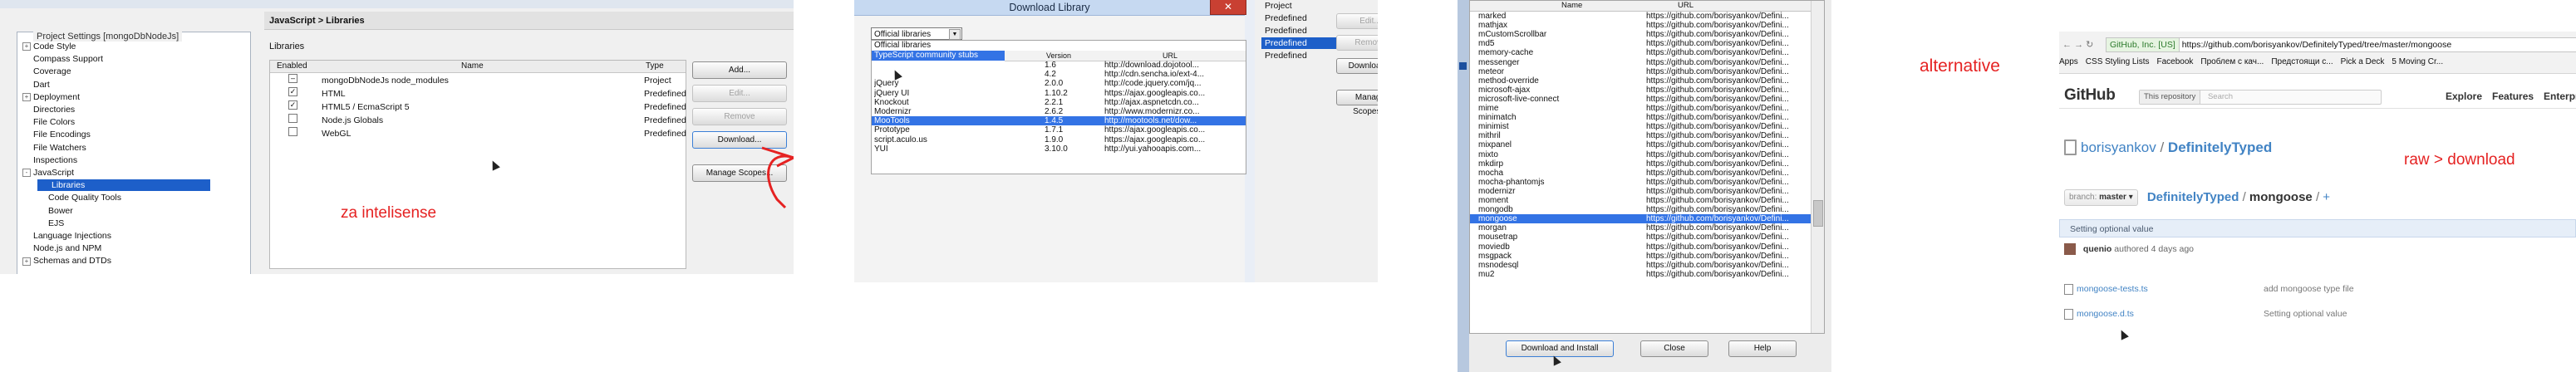 This screenshot has height=372, width=2576. What do you see at coordinates (61, 248) in the screenshot?
I see `tree-item: Node.js and NPM` at bounding box center [61, 248].